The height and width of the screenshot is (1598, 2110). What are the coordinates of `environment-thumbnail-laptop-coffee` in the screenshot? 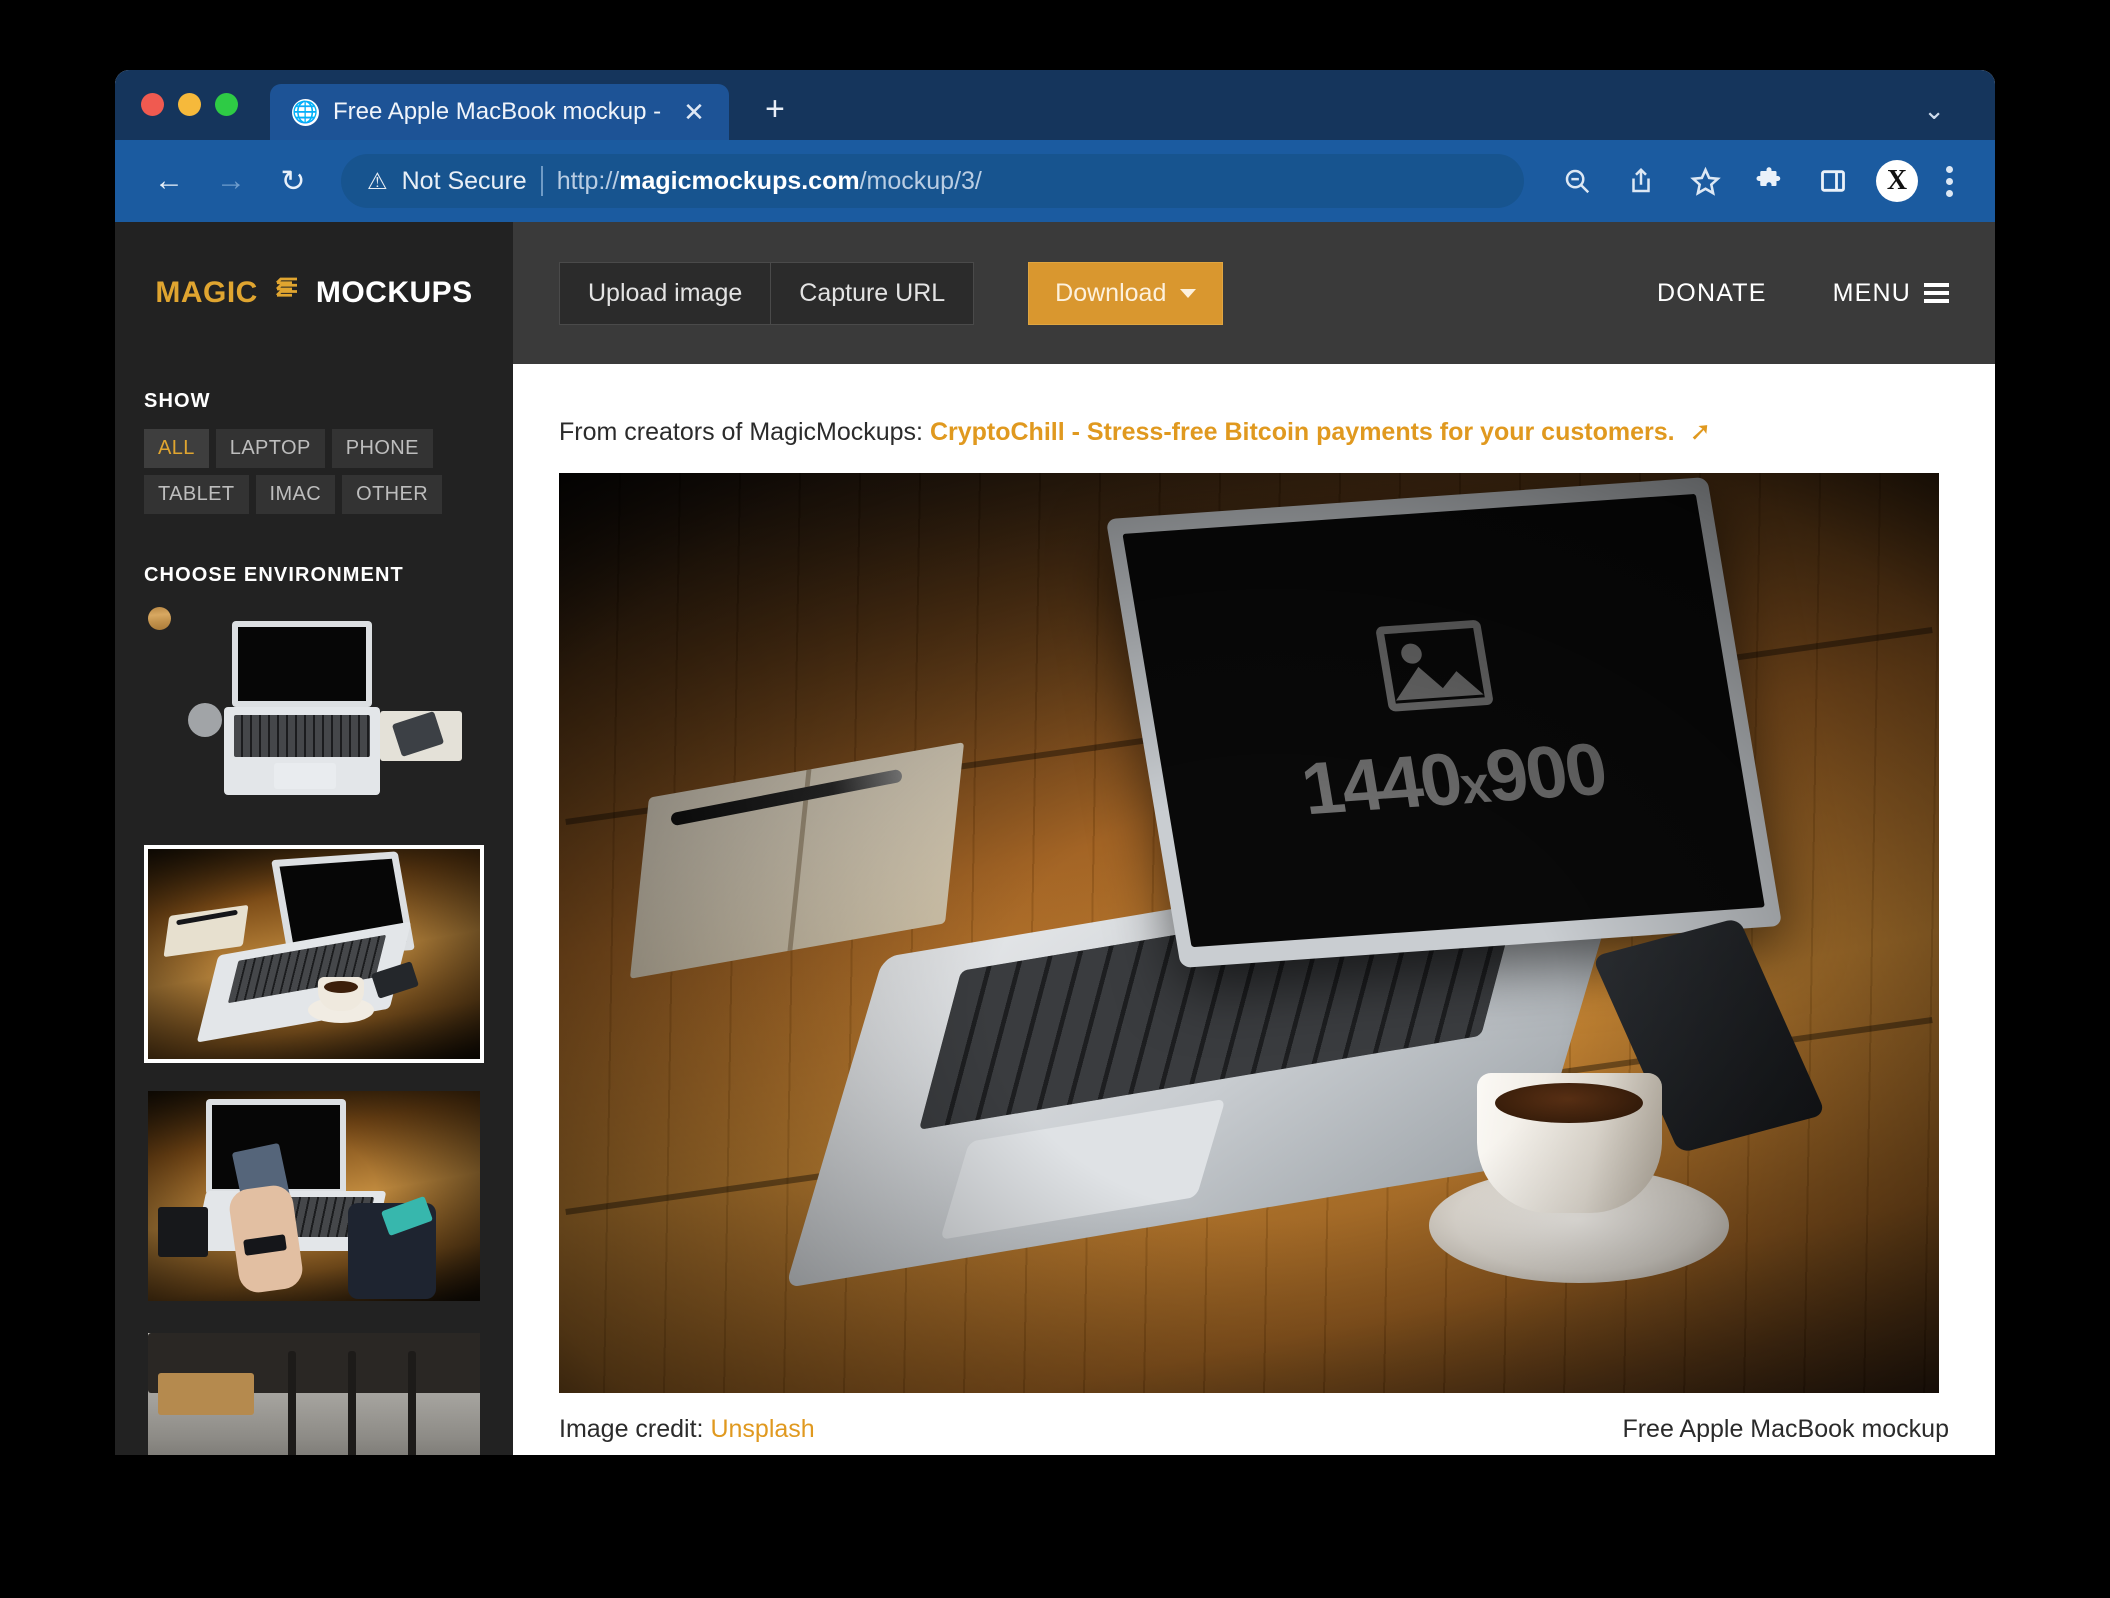 It's located at (314, 954).